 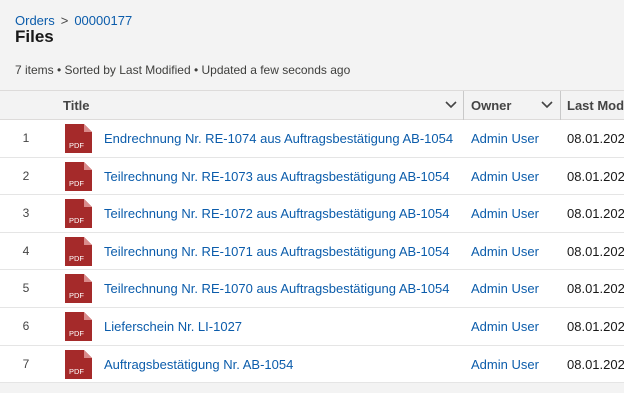 What do you see at coordinates (198, 364) in the screenshot?
I see `file-title-link: Auftragsbestätigung Nr. AB-1054` at bounding box center [198, 364].